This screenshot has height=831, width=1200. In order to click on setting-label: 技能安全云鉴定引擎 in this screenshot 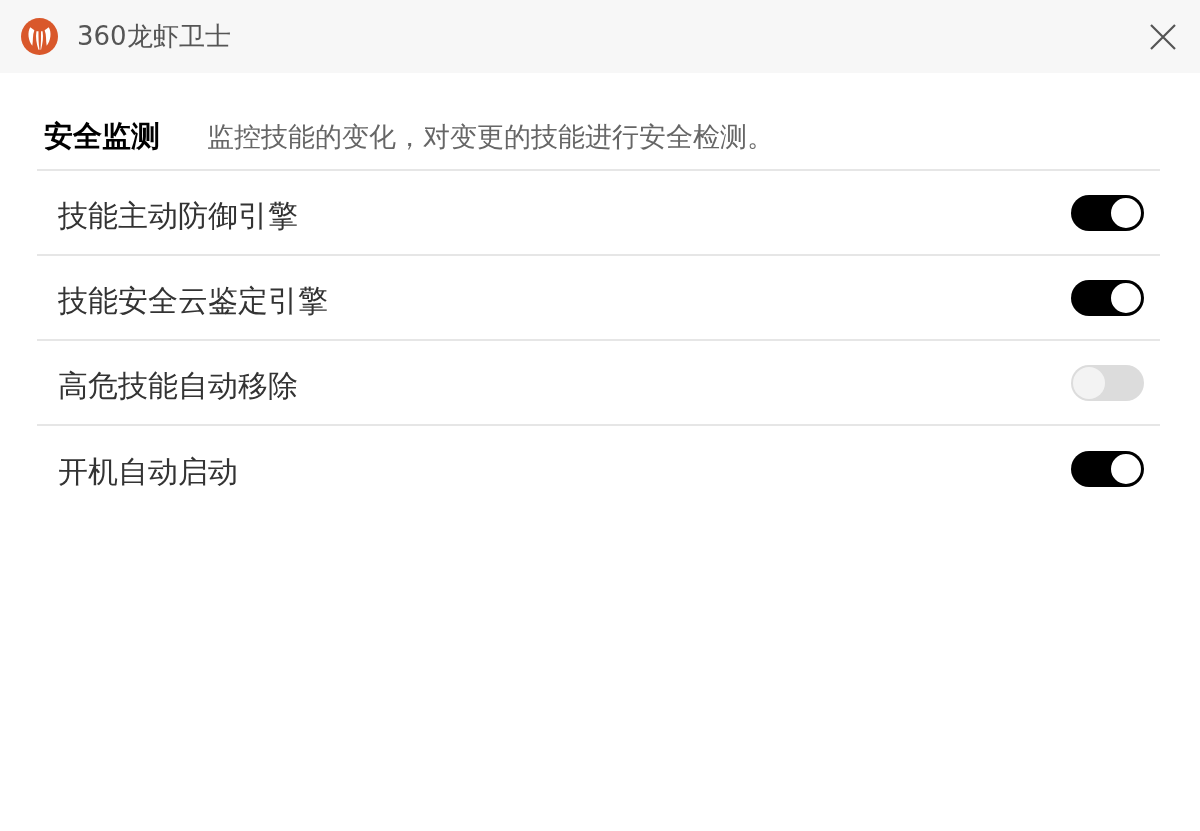, I will do `click(193, 301)`.